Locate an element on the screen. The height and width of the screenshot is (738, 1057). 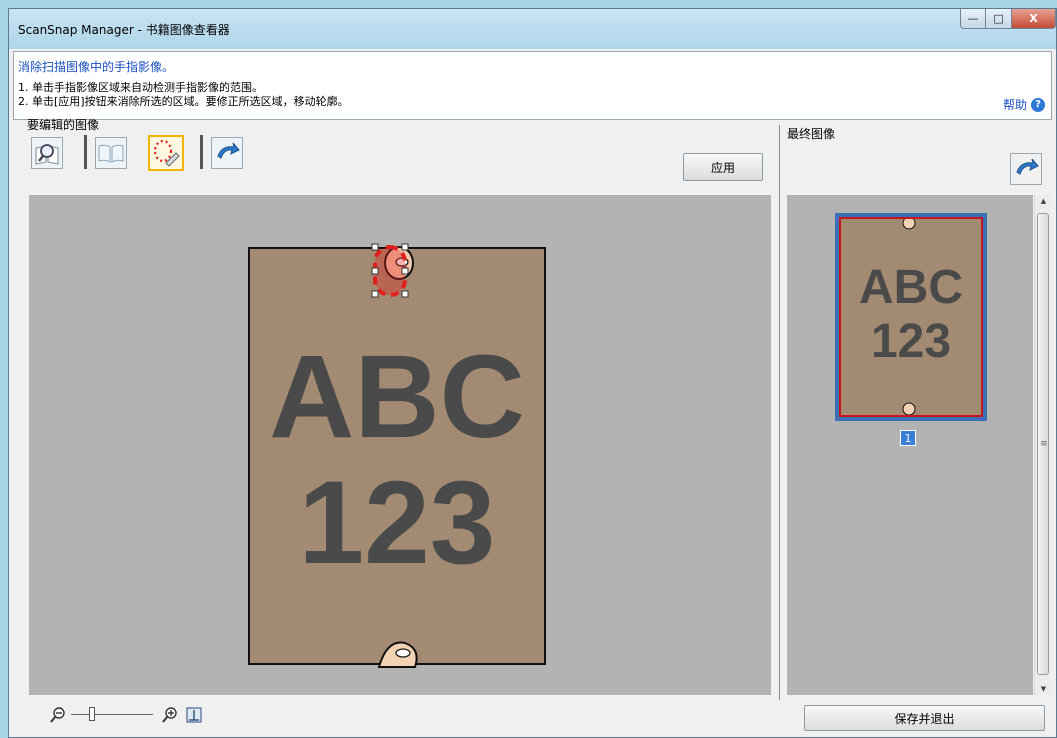
help-label: 帮助 is located at coordinates (1014, 105).